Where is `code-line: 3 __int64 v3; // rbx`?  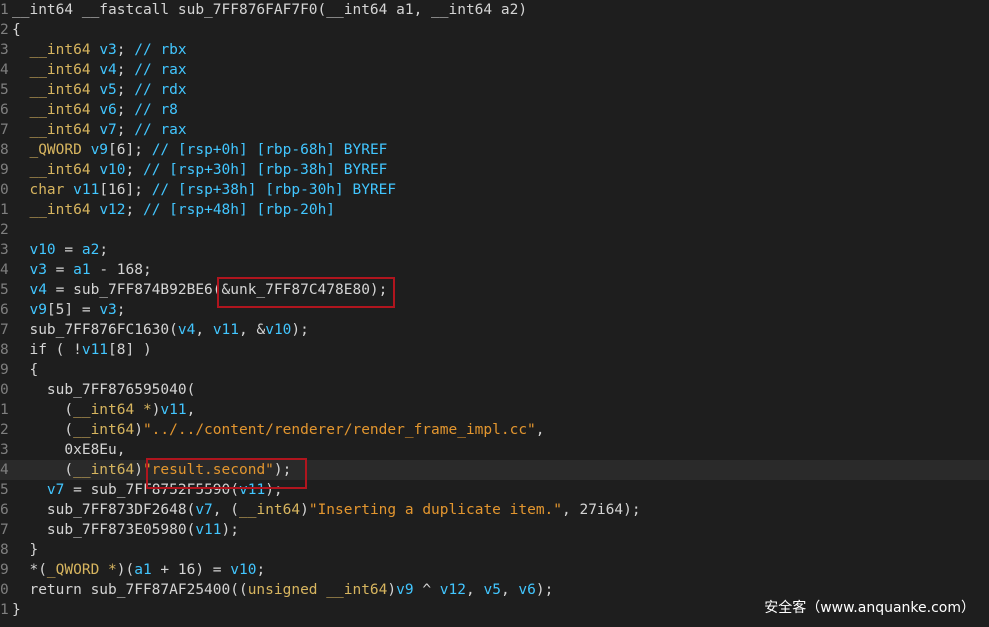
code-line: 3 __int64 v3; // rbx is located at coordinates (494, 50).